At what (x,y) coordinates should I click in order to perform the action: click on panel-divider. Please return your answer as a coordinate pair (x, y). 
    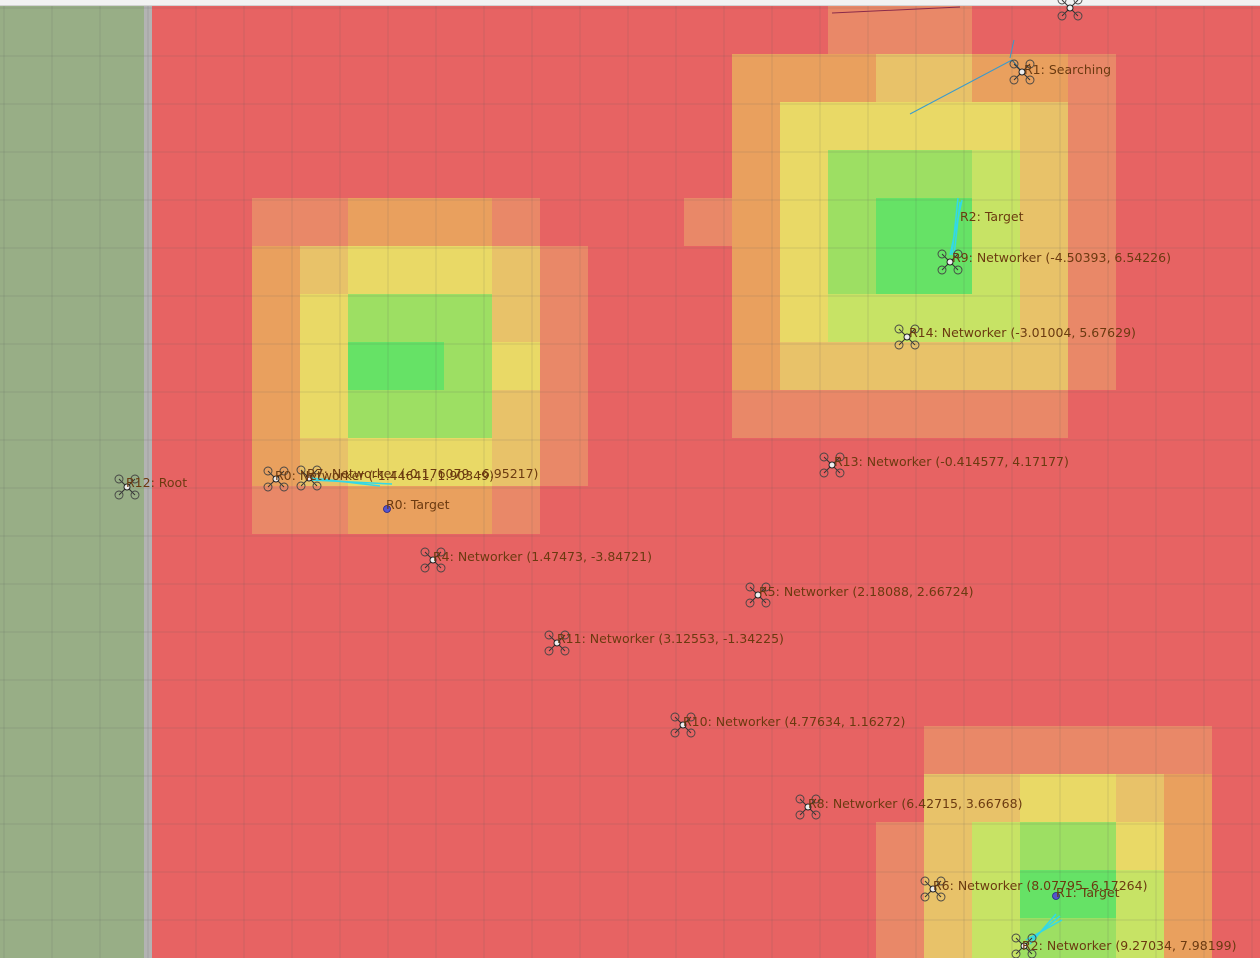
    Looking at the image, I should click on (148, 482).